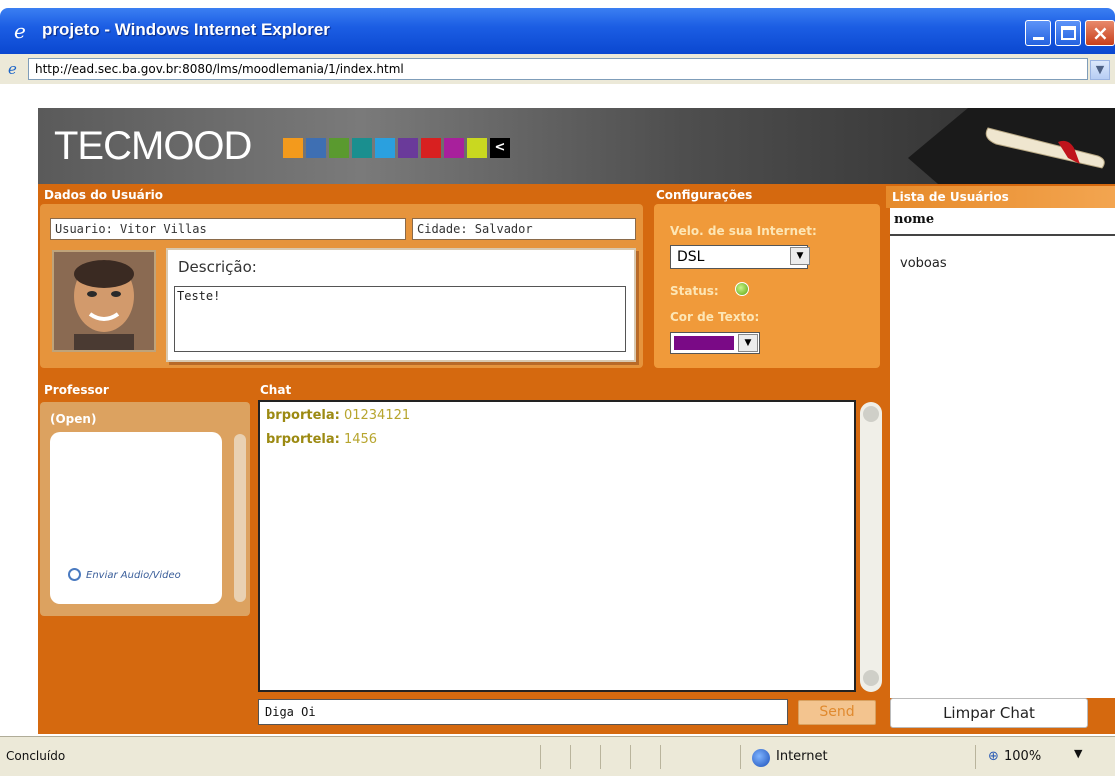  I want to click on close-icon: ×, so click(1100, 33).